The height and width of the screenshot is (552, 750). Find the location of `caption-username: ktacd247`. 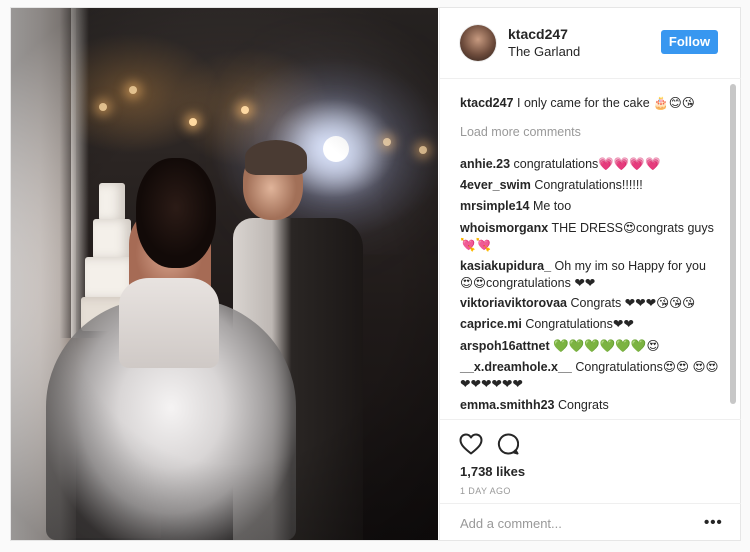

caption-username: ktacd247 is located at coordinates (487, 103).